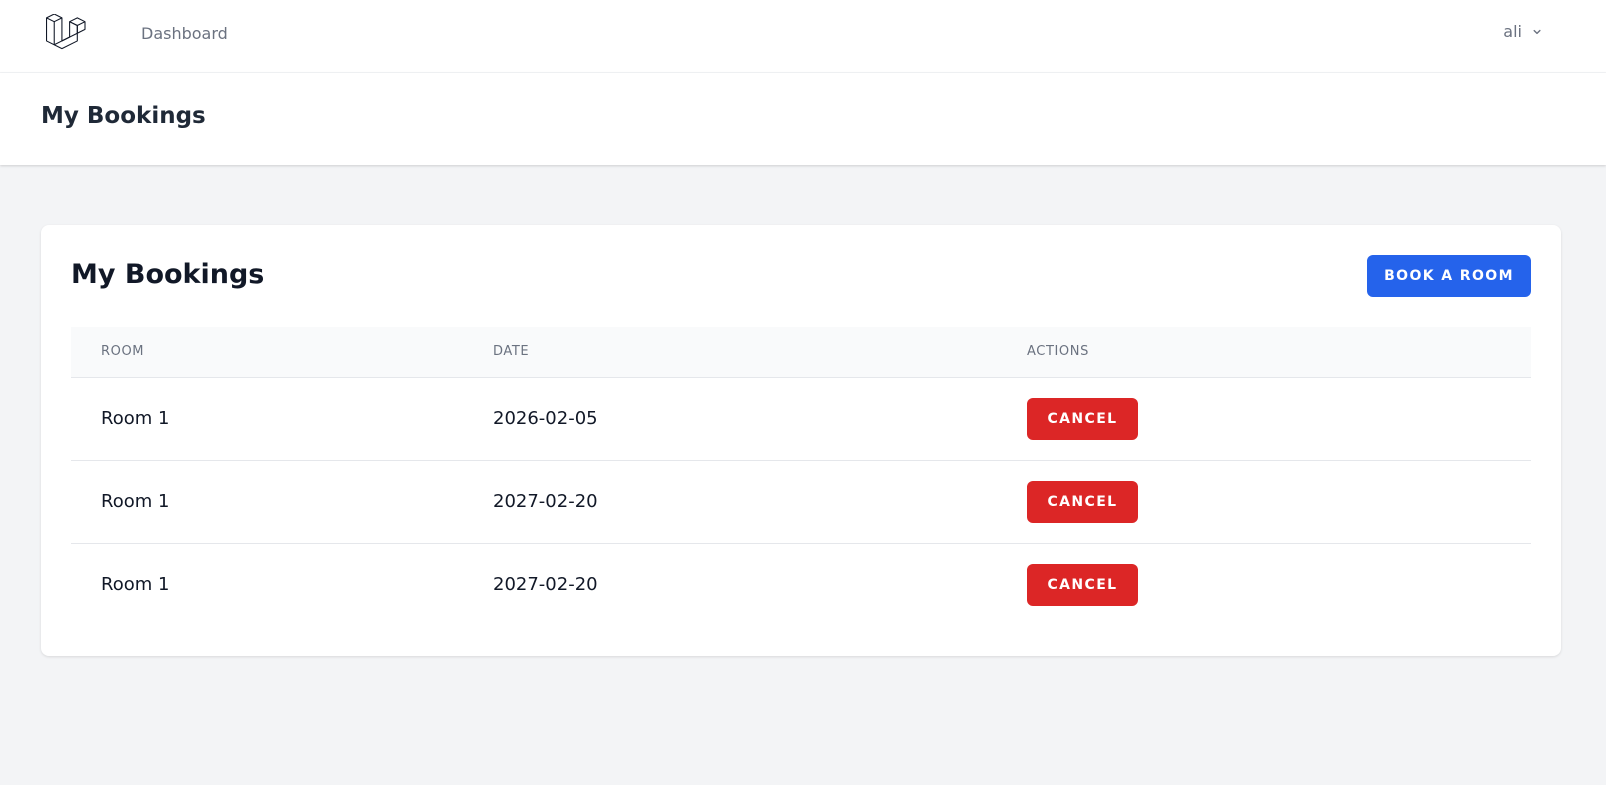 This screenshot has width=1606, height=785. Describe the element at coordinates (1058, 352) in the screenshot. I see `column-header-actions: ACTIONS` at that location.